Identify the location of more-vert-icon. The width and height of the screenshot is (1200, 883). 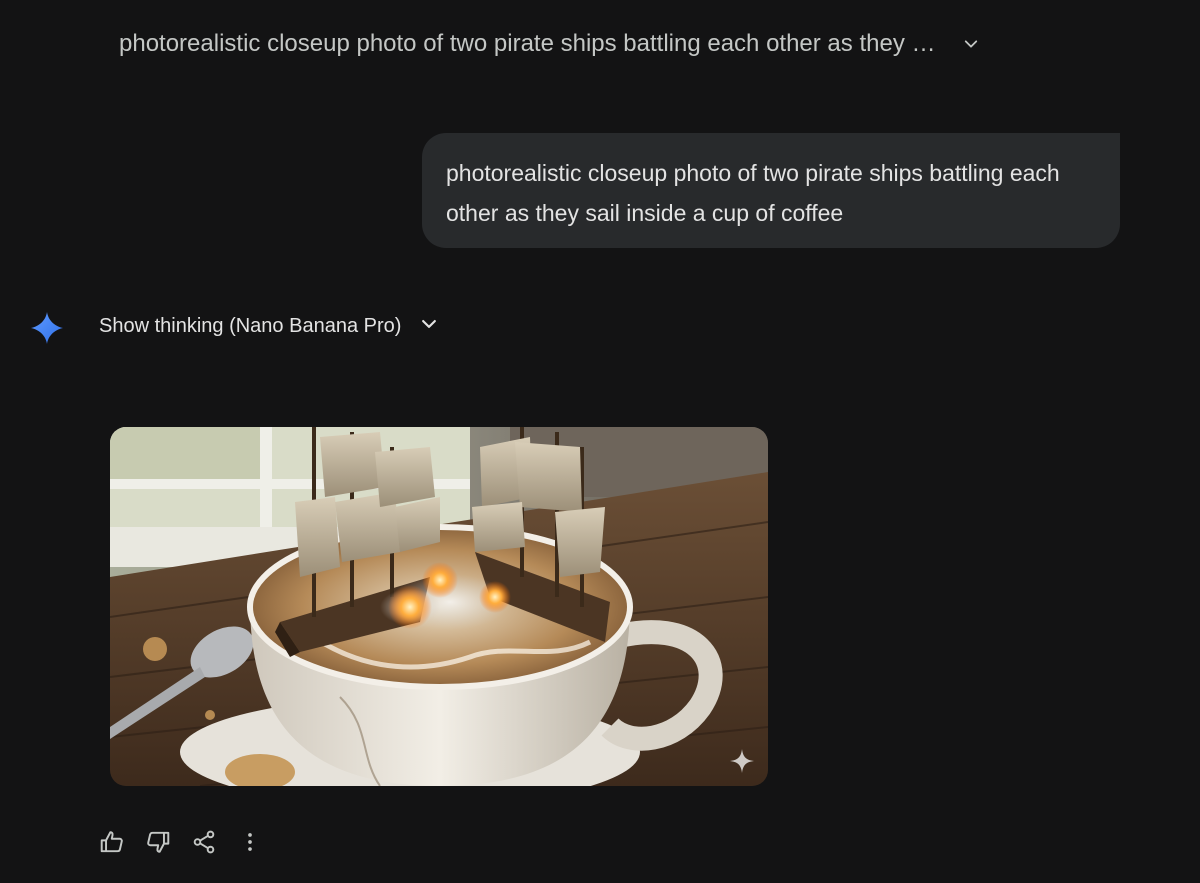
(250, 844).